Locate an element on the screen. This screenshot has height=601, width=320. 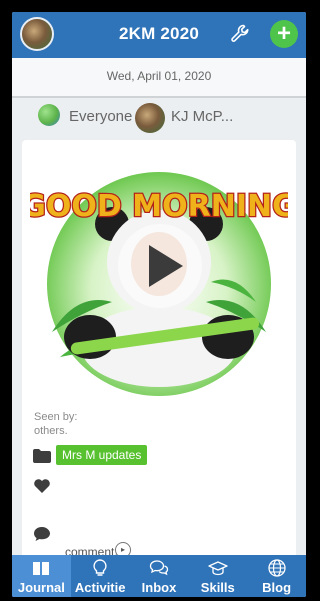
nav-label-activities: Activitie is located at coordinates (100, 587).